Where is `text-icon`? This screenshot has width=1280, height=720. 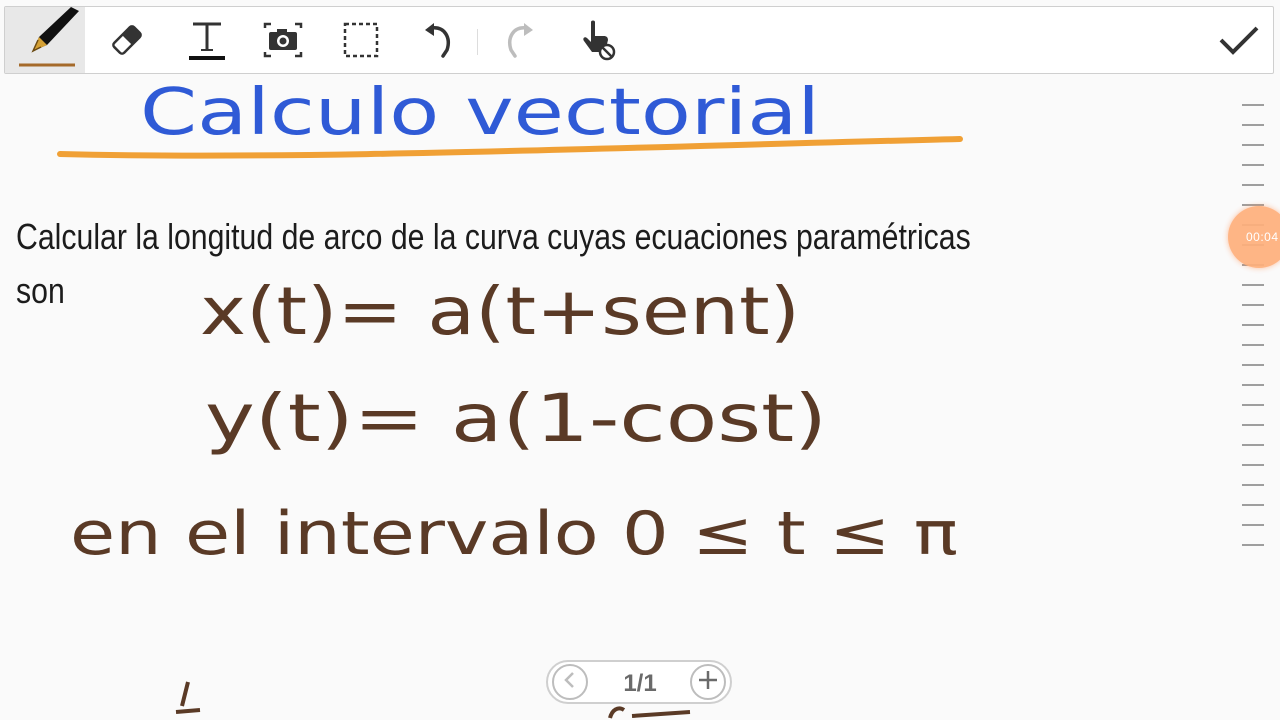 text-icon is located at coordinates (207, 40).